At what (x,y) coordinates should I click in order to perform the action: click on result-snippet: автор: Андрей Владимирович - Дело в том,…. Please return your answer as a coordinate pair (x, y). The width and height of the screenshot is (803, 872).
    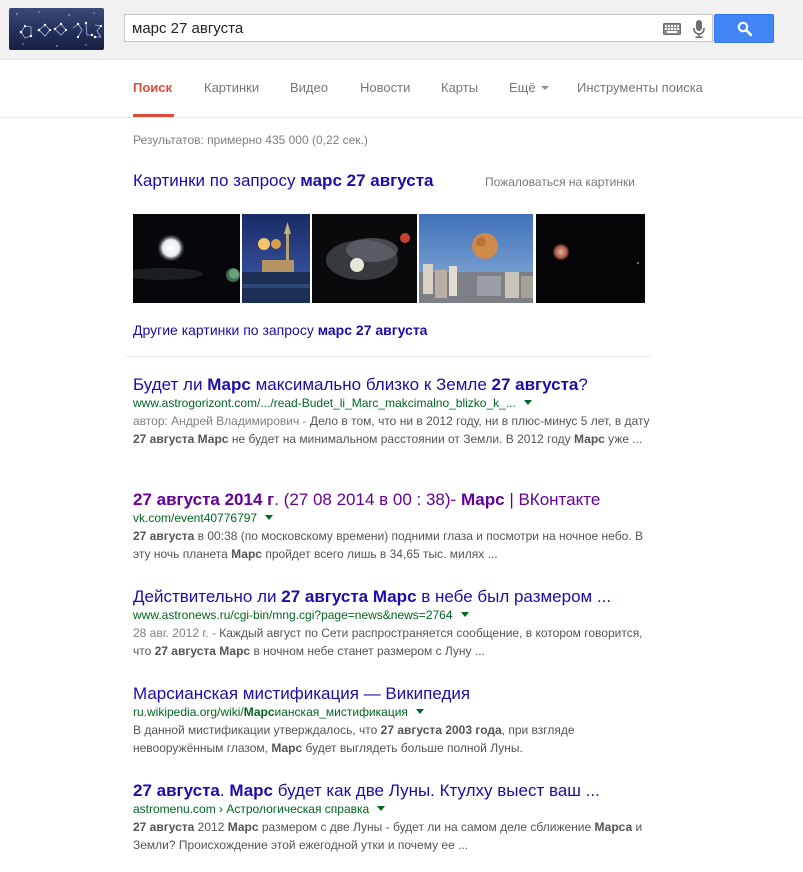
    Looking at the image, I should click on (393, 430).